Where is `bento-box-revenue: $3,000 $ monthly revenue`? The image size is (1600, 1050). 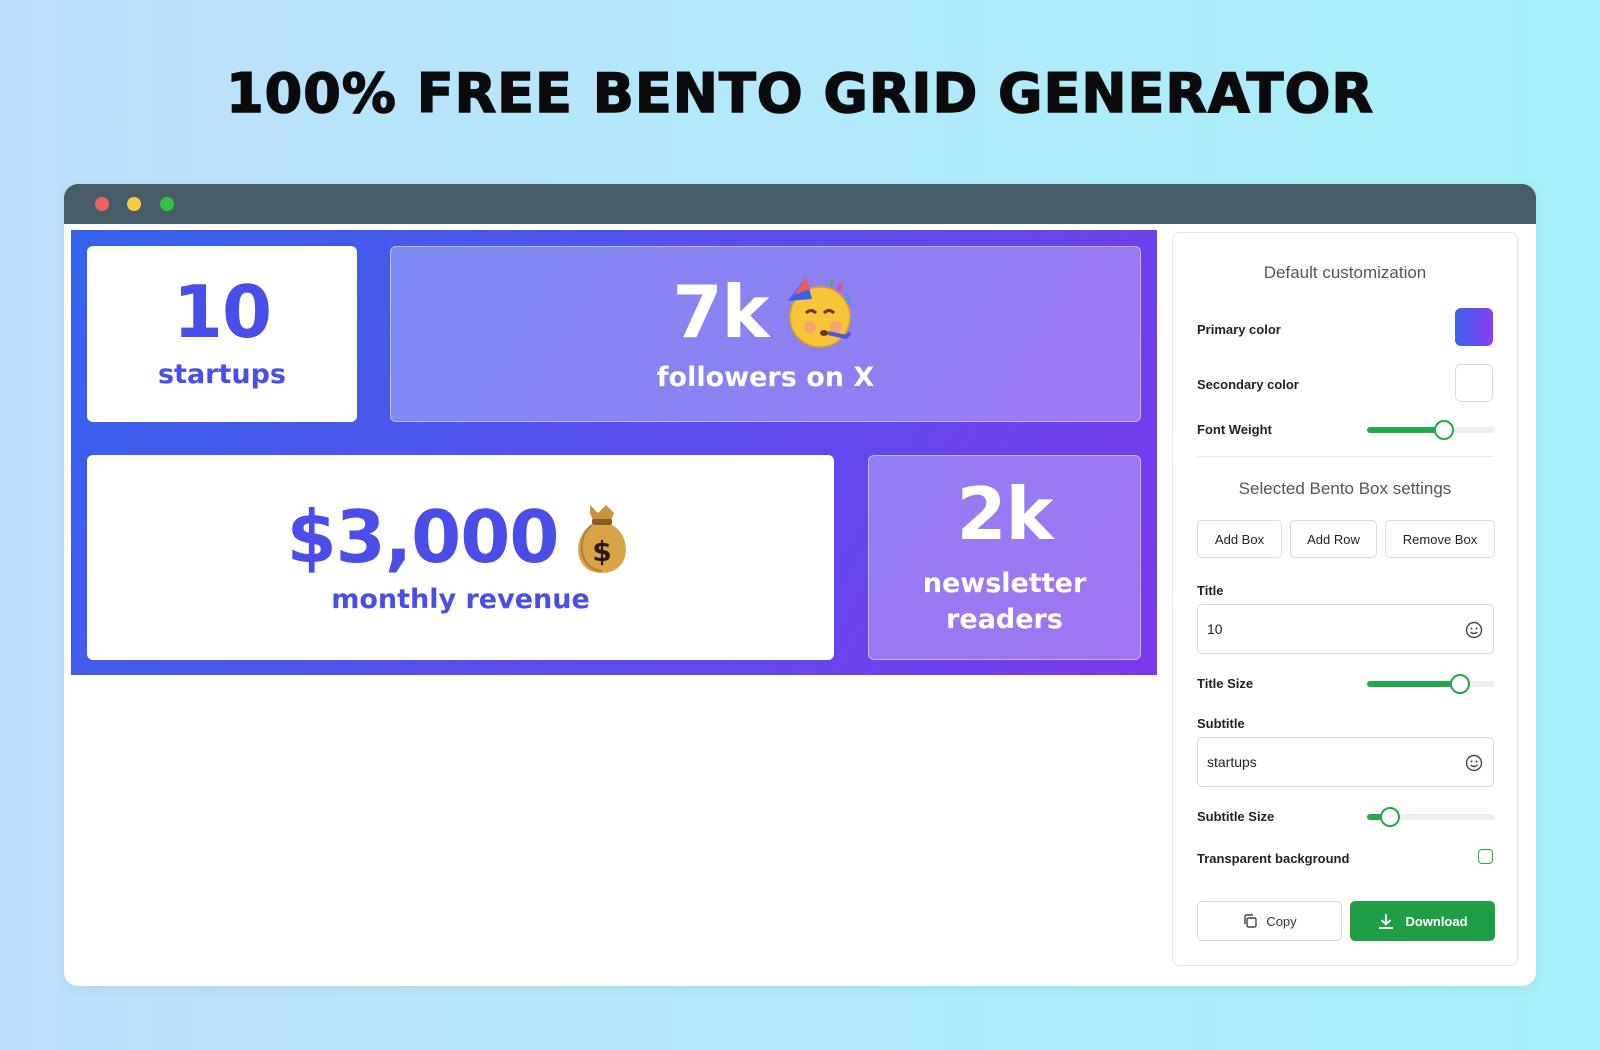
bento-box-revenue: $3,000 $ monthly revenue is located at coordinates (460, 557).